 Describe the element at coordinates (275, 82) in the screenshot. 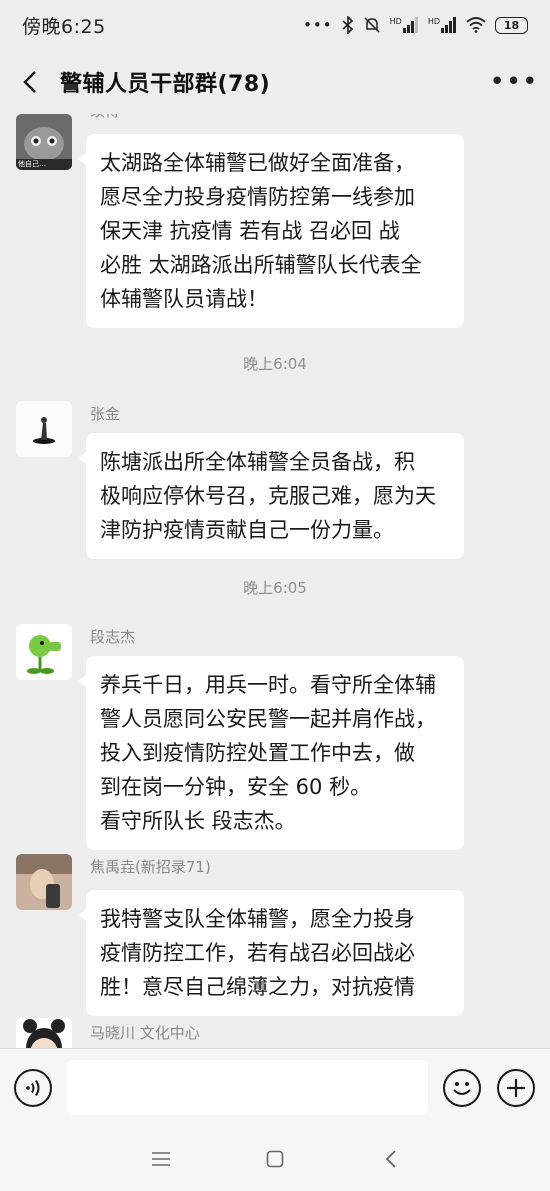

I see `chat-header: 警辅人员干部群(78) •••` at that location.